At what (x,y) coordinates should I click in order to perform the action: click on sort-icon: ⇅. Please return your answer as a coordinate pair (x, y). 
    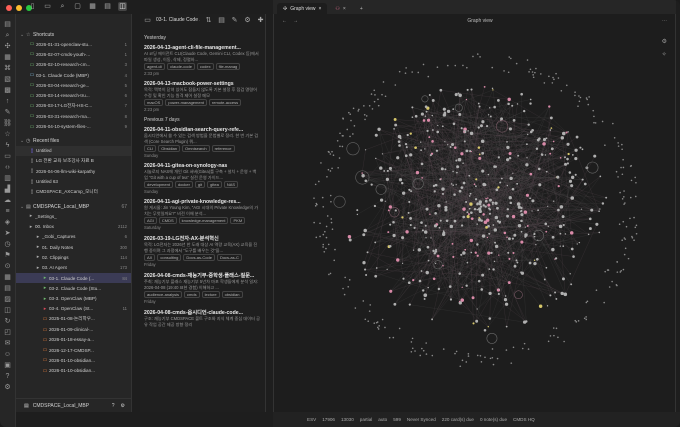
    Looking at the image, I should click on (208, 20).